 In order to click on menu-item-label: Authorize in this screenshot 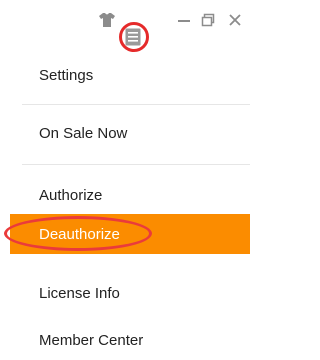, I will do `click(71, 195)`.